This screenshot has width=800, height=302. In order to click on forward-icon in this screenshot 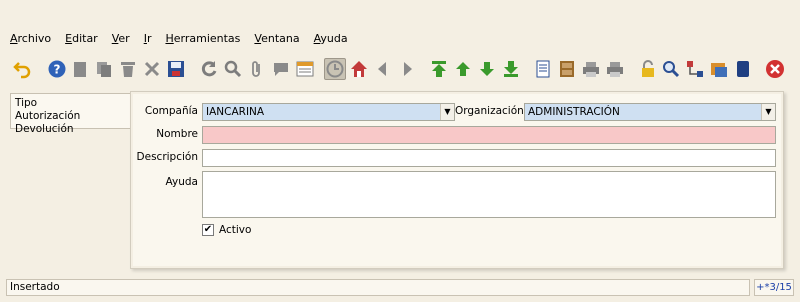, I will do `click(407, 69)`.